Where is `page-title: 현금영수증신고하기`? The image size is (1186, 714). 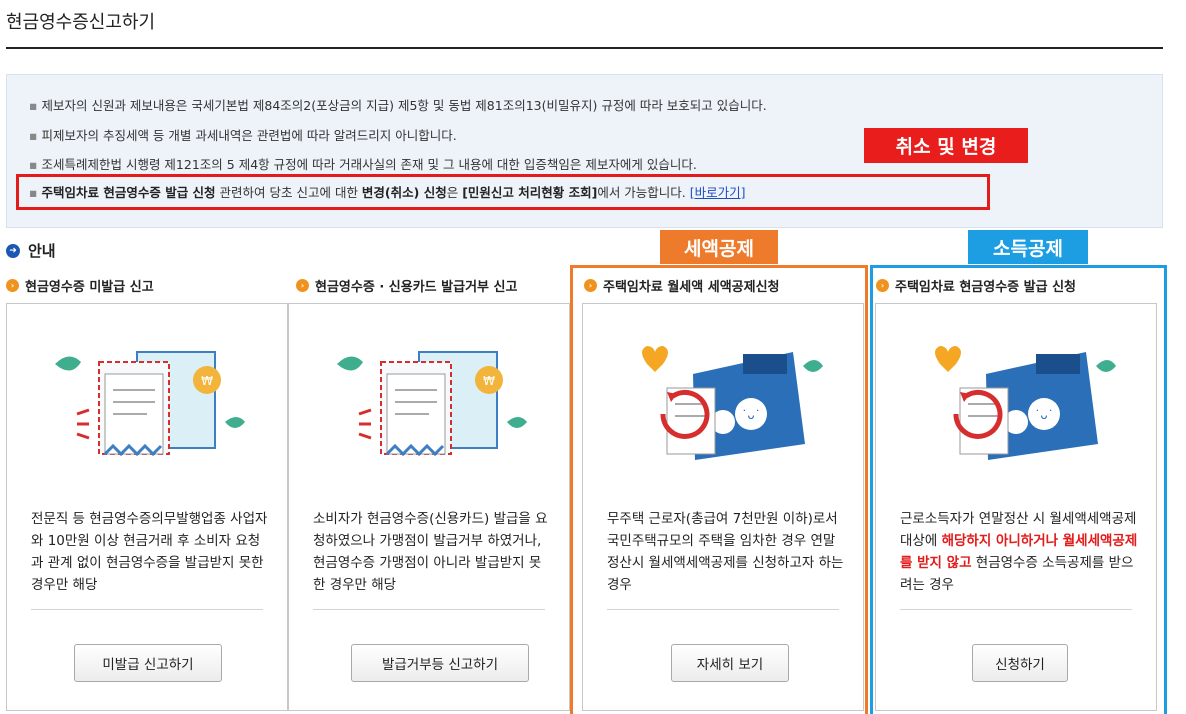 page-title: 현금영수증신고하기 is located at coordinates (81, 22).